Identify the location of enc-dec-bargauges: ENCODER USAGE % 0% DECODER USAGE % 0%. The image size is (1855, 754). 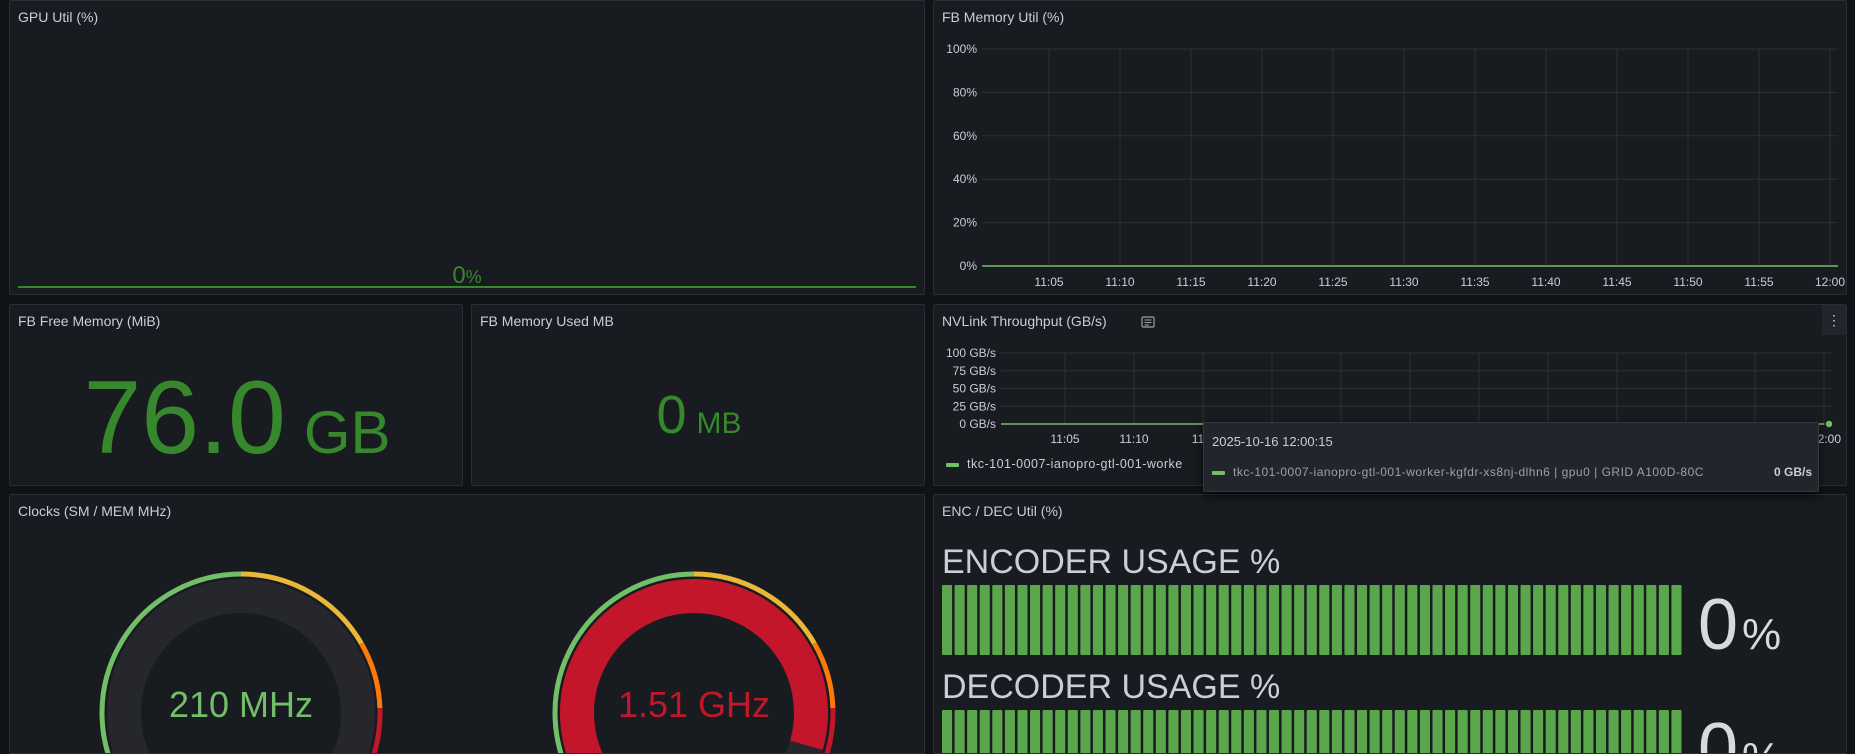
(1361, 648).